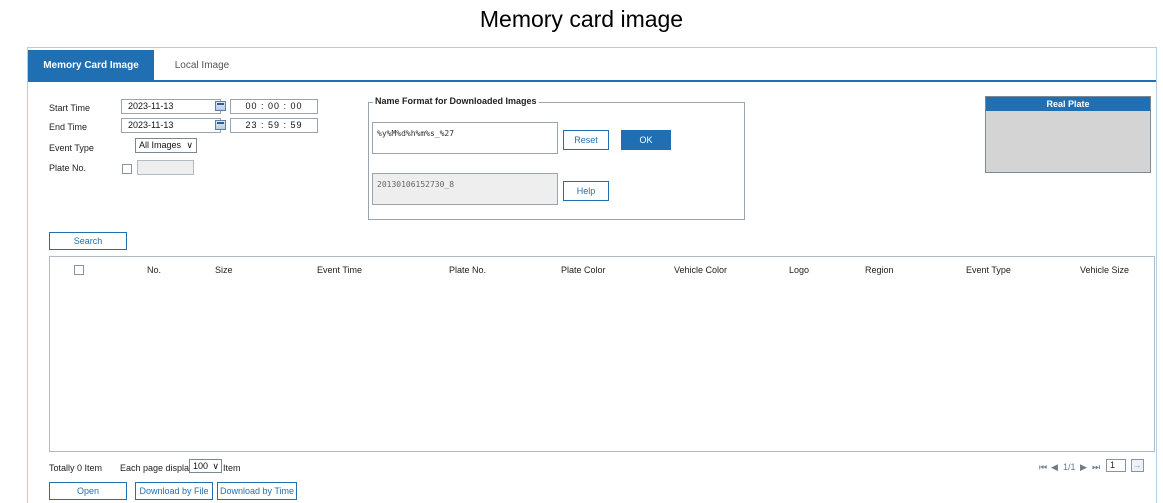 The height and width of the screenshot is (503, 1163). What do you see at coordinates (988, 270) in the screenshot?
I see `column-header-event-type: Event Type` at bounding box center [988, 270].